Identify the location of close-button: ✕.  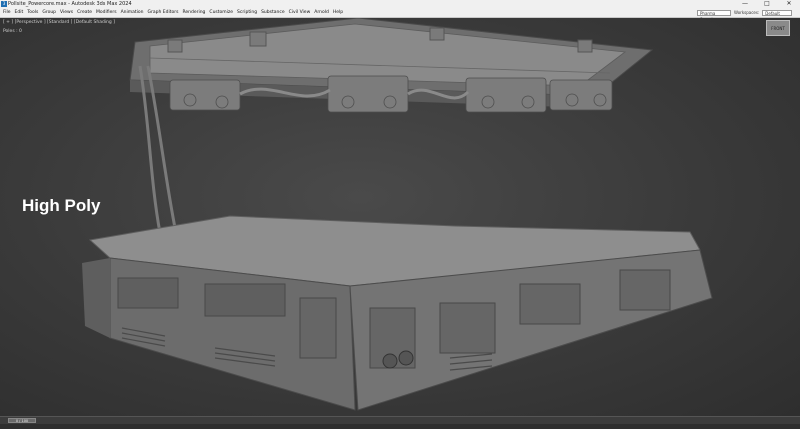
(789, 4).